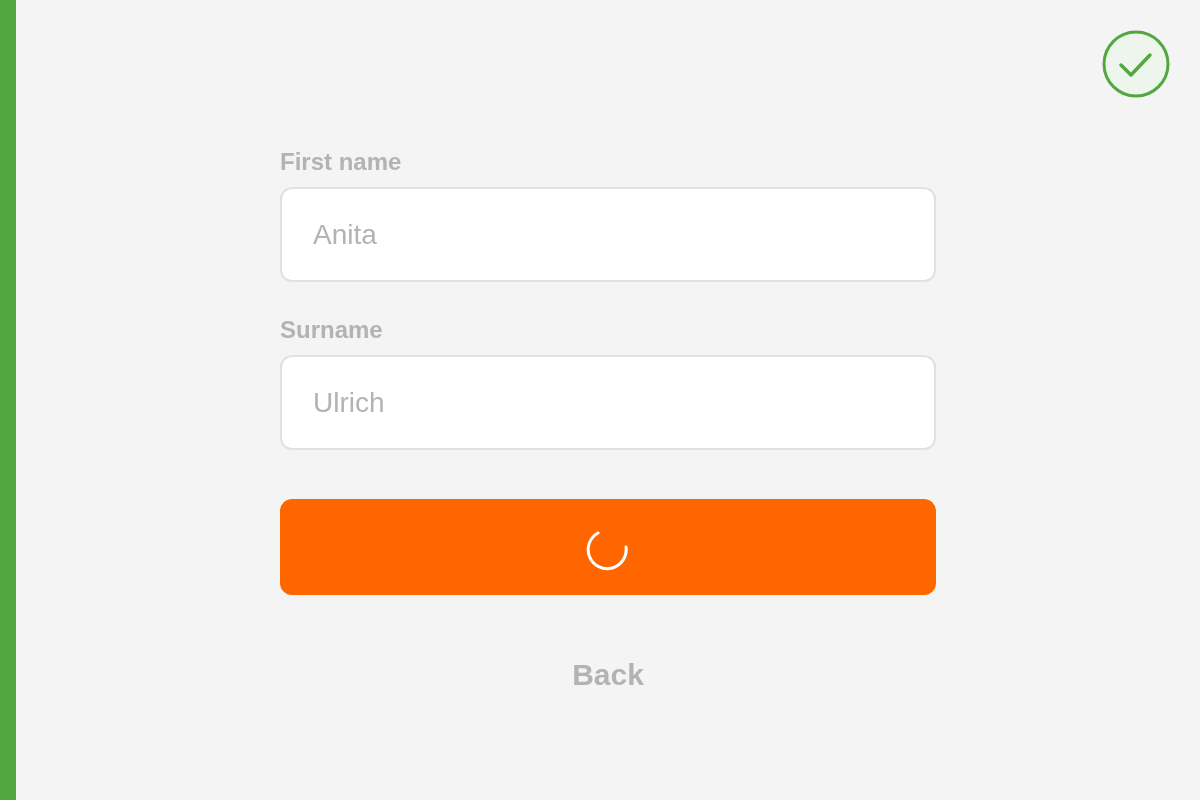 The height and width of the screenshot is (800, 1200). Describe the element at coordinates (608, 547) in the screenshot. I see `submit-button` at that location.